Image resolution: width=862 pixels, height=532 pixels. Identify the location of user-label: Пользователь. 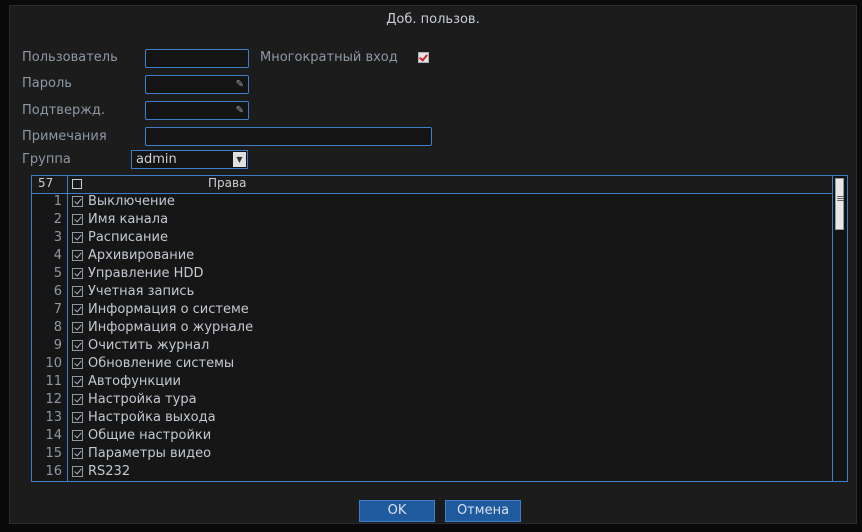
(70, 57).